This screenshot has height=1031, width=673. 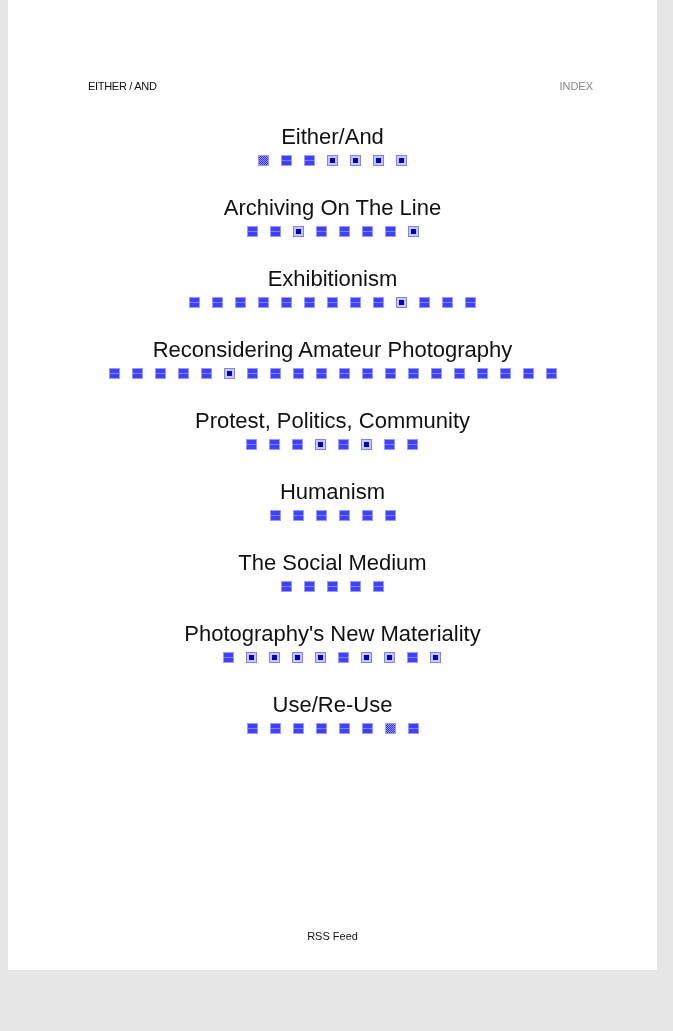 What do you see at coordinates (332, 421) in the screenshot?
I see `section-title: Protest, Politics, Community` at bounding box center [332, 421].